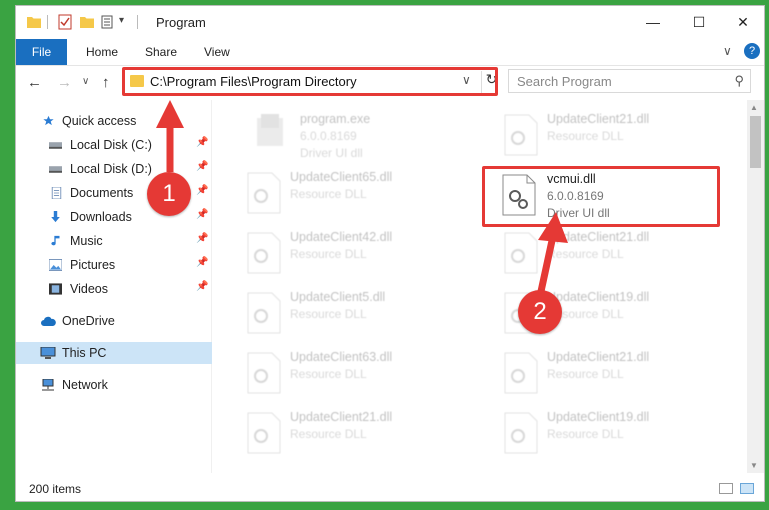 The width and height of the screenshot is (769, 510). Describe the element at coordinates (114, 145) in the screenshot. I see `sidebar-item-local-disk-c: Local Disk (C:) 📌` at that location.